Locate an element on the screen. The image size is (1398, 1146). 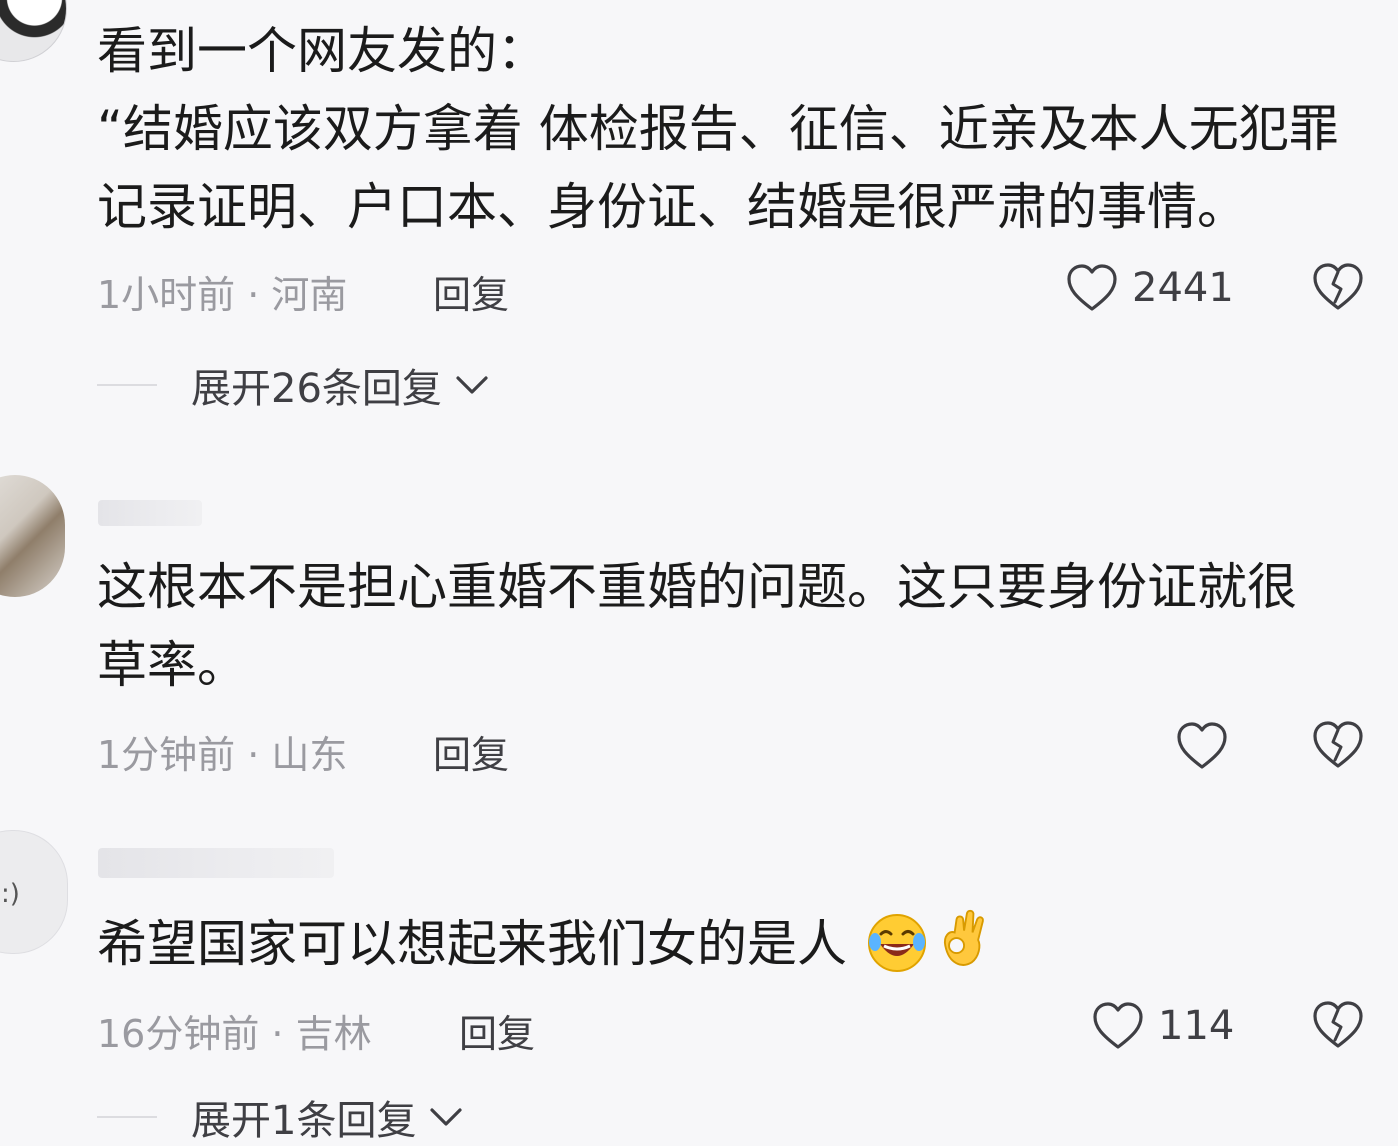
expand-replies-label: 展开26条回复 is located at coordinates (316, 389).